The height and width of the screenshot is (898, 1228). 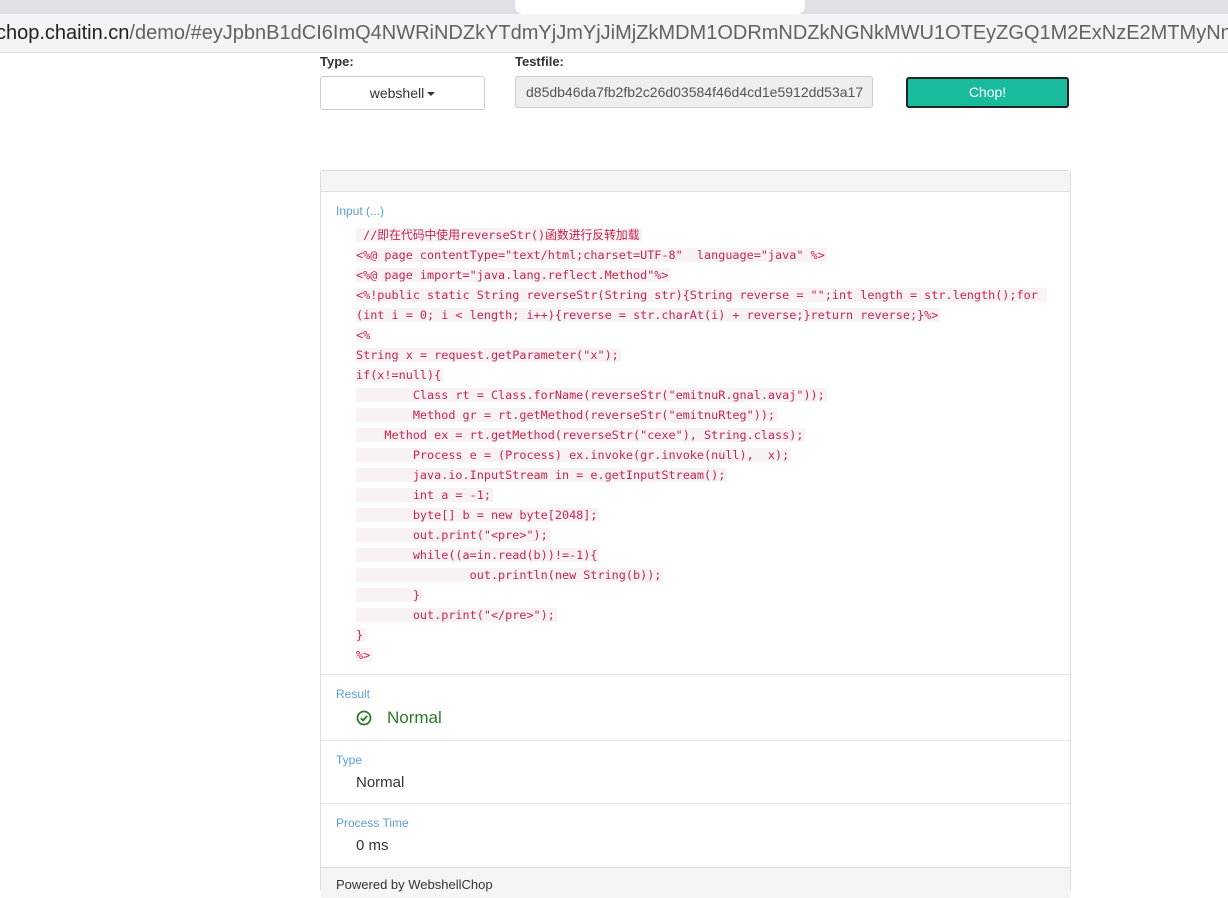 I want to click on code-line: String x = request.getParameter("x");, so click(x=701, y=355).